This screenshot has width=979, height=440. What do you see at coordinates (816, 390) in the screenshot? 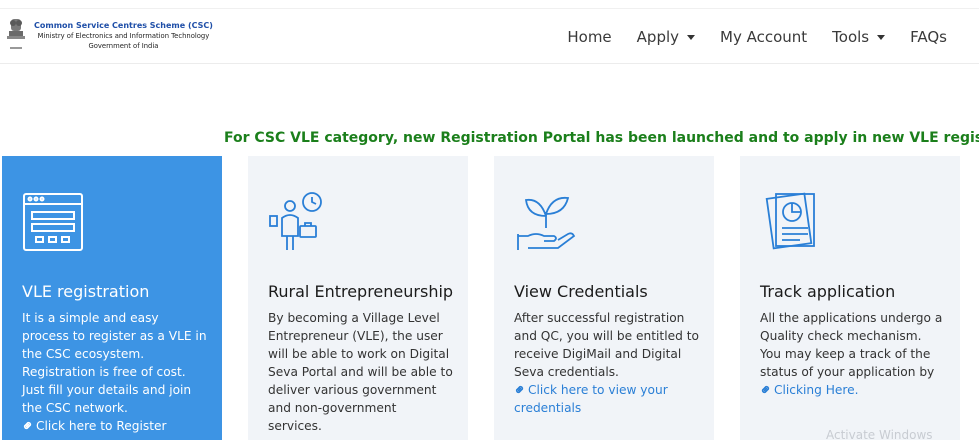
I see `track-application-link-label: Clicking Here.` at bounding box center [816, 390].